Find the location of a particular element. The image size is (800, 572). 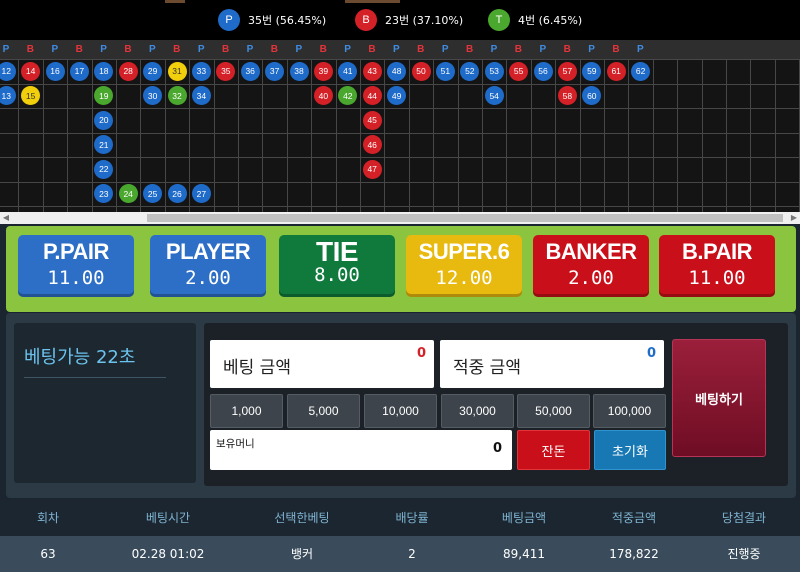

road-bead: 54 is located at coordinates (494, 96).